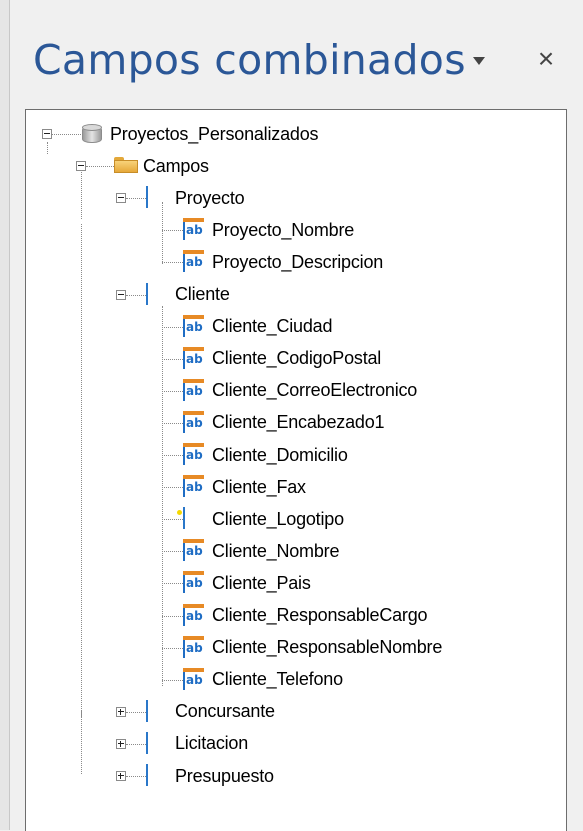  What do you see at coordinates (261, 582) in the screenshot?
I see `tree-item-label: Cliente_Pais` at bounding box center [261, 582].